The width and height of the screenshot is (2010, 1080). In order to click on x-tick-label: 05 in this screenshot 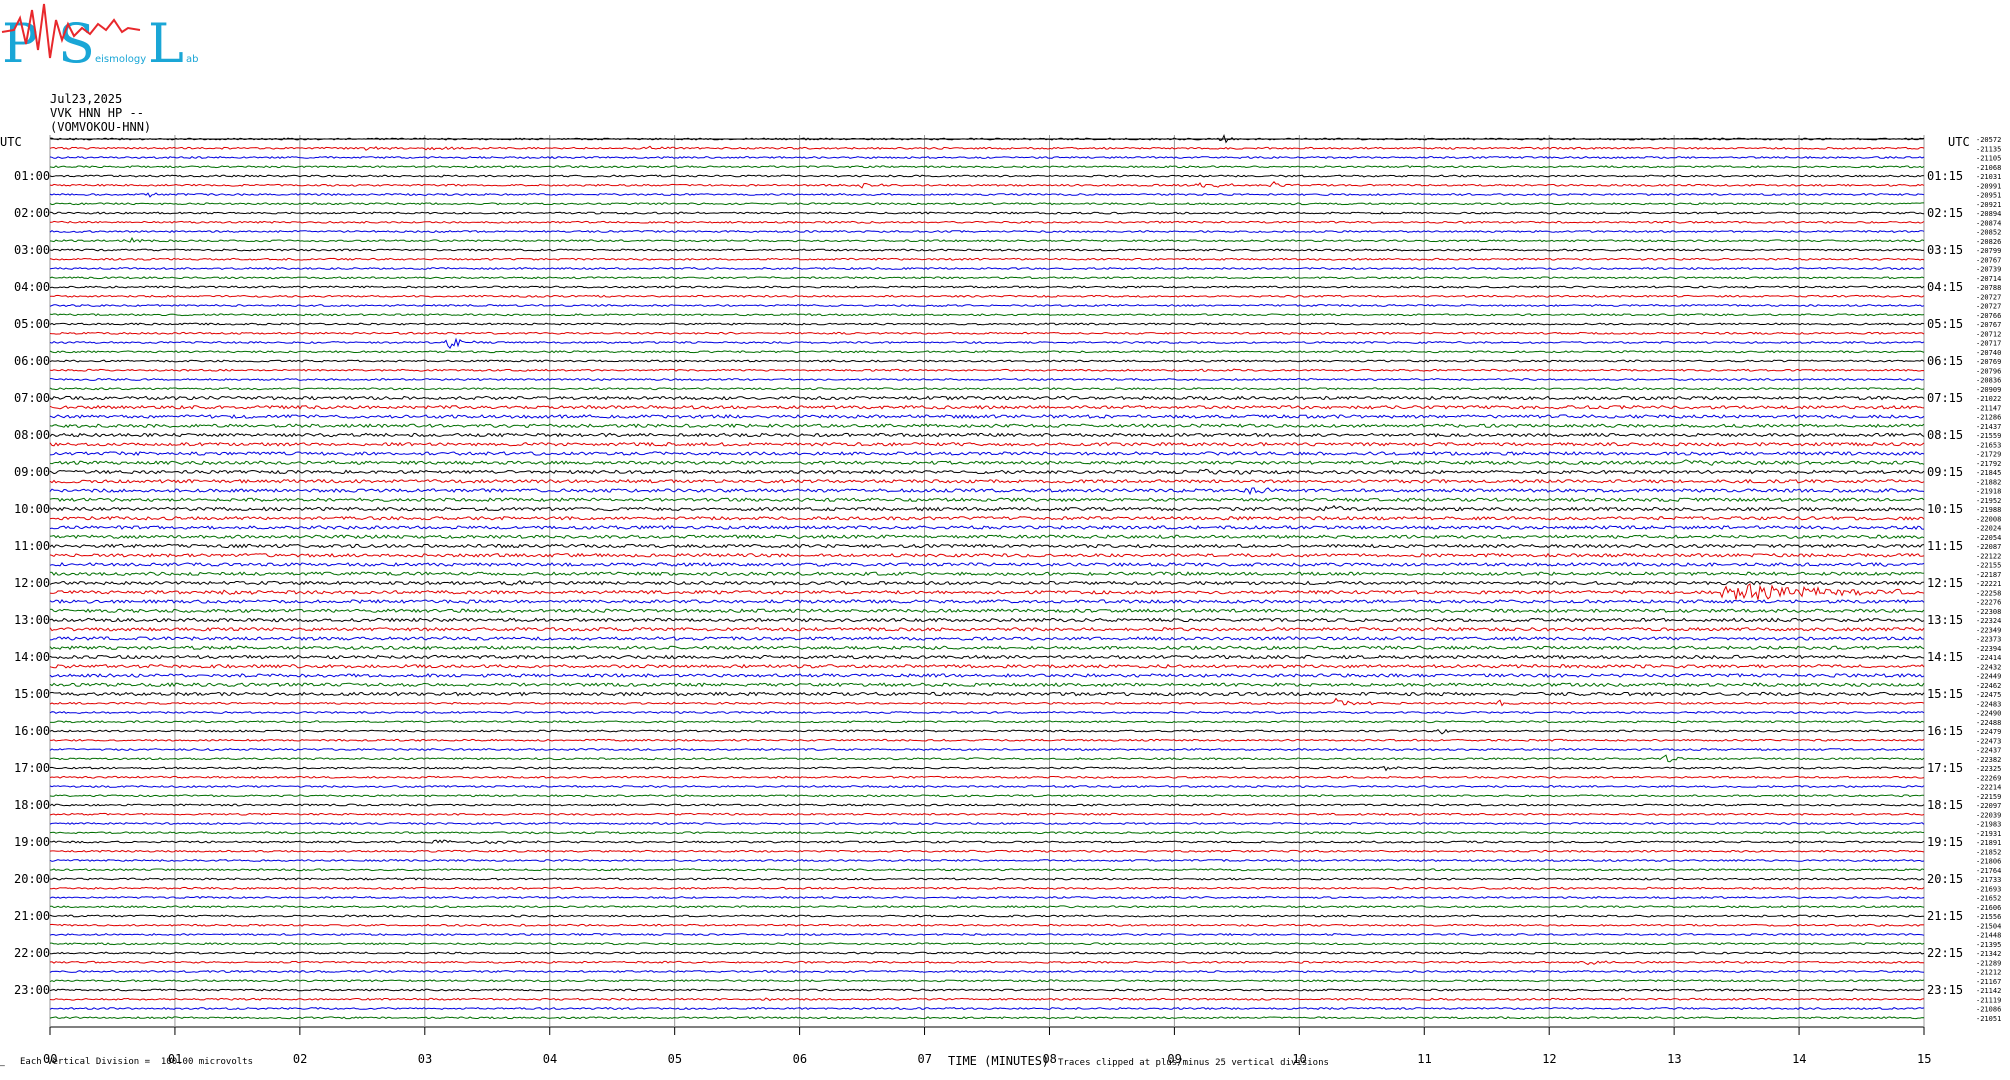, I will do `click(675, 1059)`.